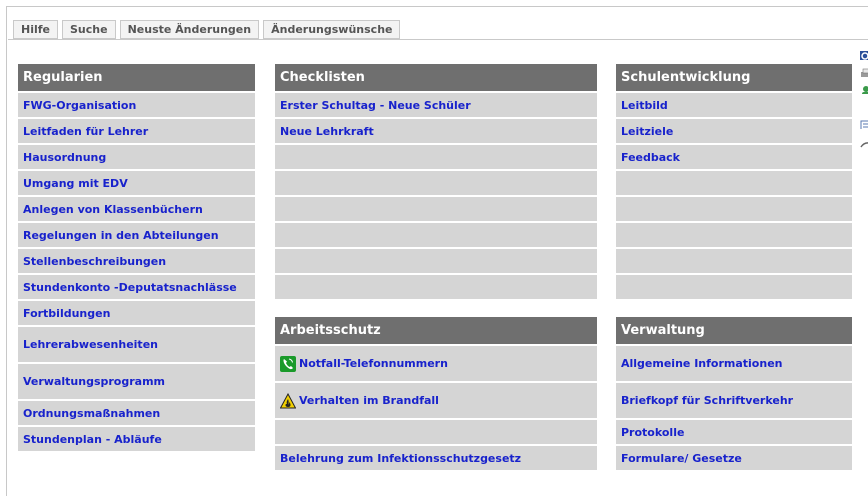  I want to click on link-stundenkonto: Stundenkonto -Deputatsnachlässe, so click(130, 287).